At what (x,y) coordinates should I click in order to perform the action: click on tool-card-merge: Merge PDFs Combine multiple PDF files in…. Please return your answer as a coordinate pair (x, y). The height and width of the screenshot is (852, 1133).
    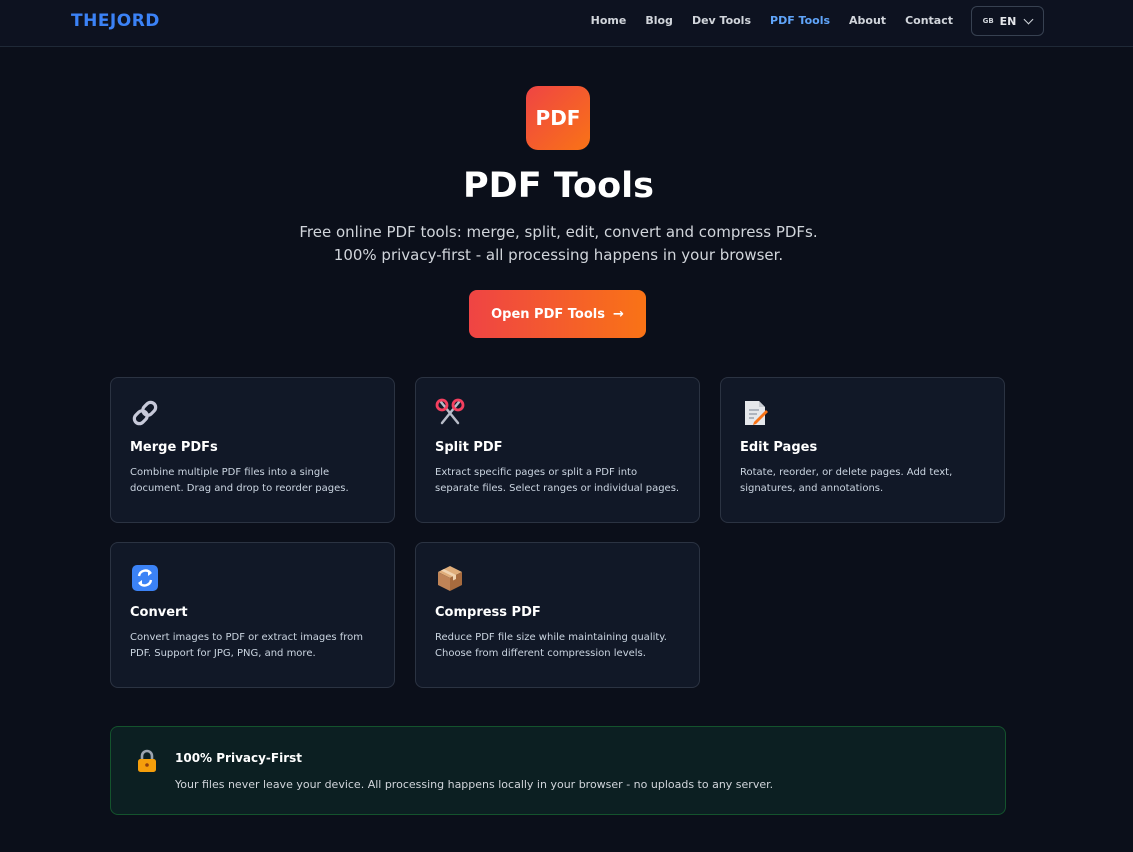
    Looking at the image, I should click on (252, 450).